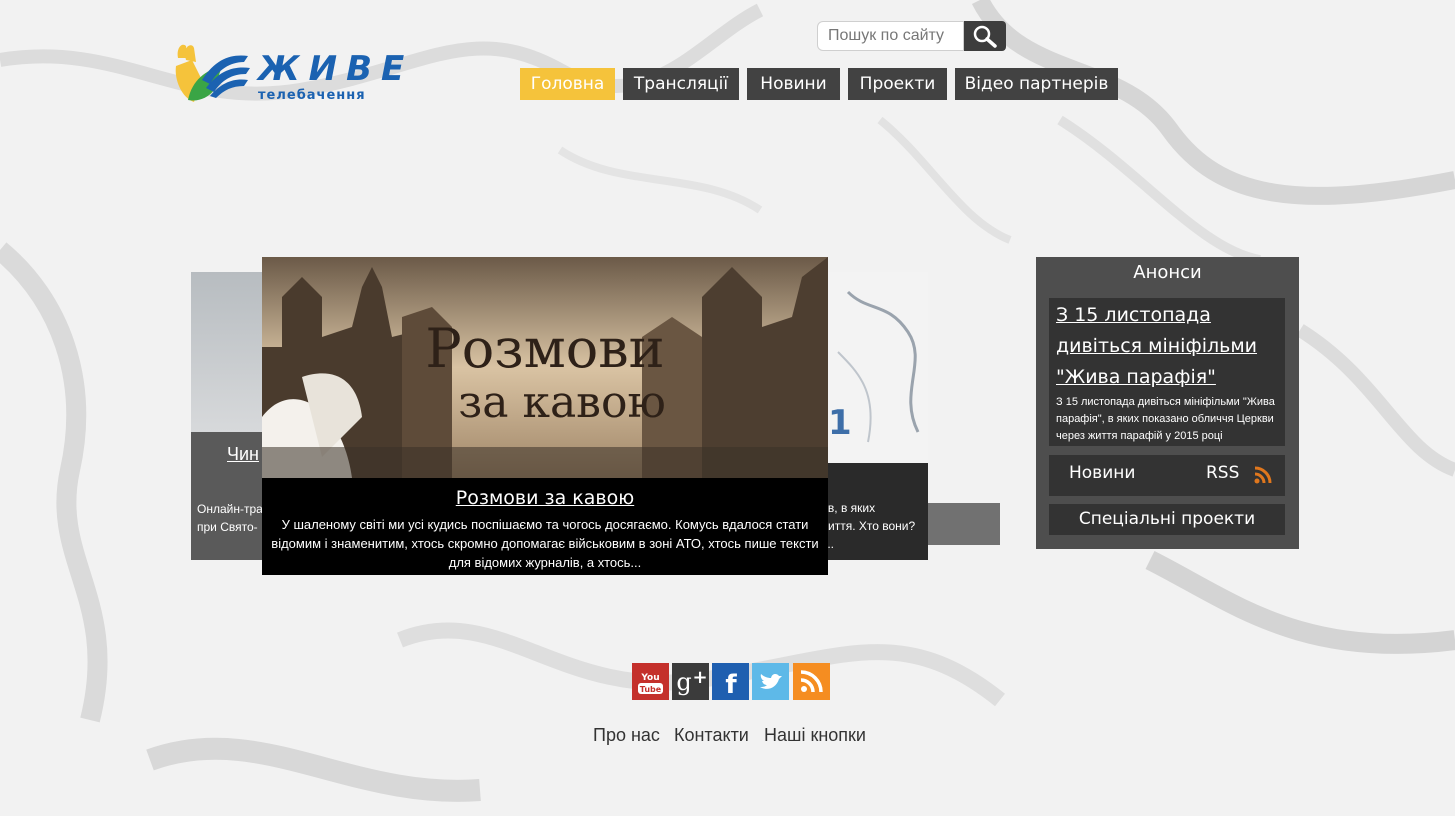  What do you see at coordinates (878, 367) in the screenshot?
I see `side-card-right-image: 1` at bounding box center [878, 367].